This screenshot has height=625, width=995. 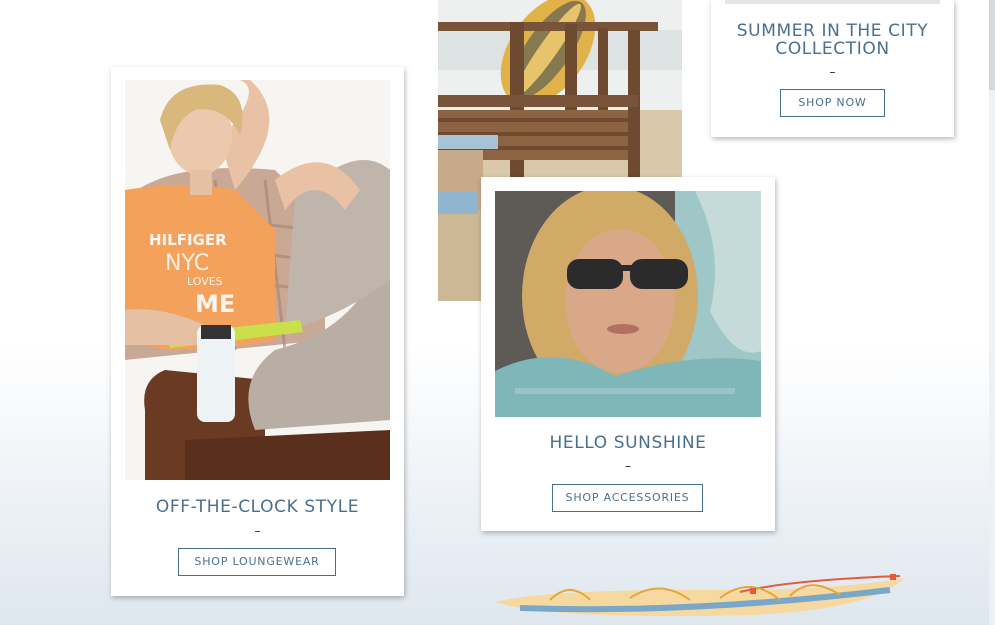 I want to click on scrollbar, so click(x=992, y=312).